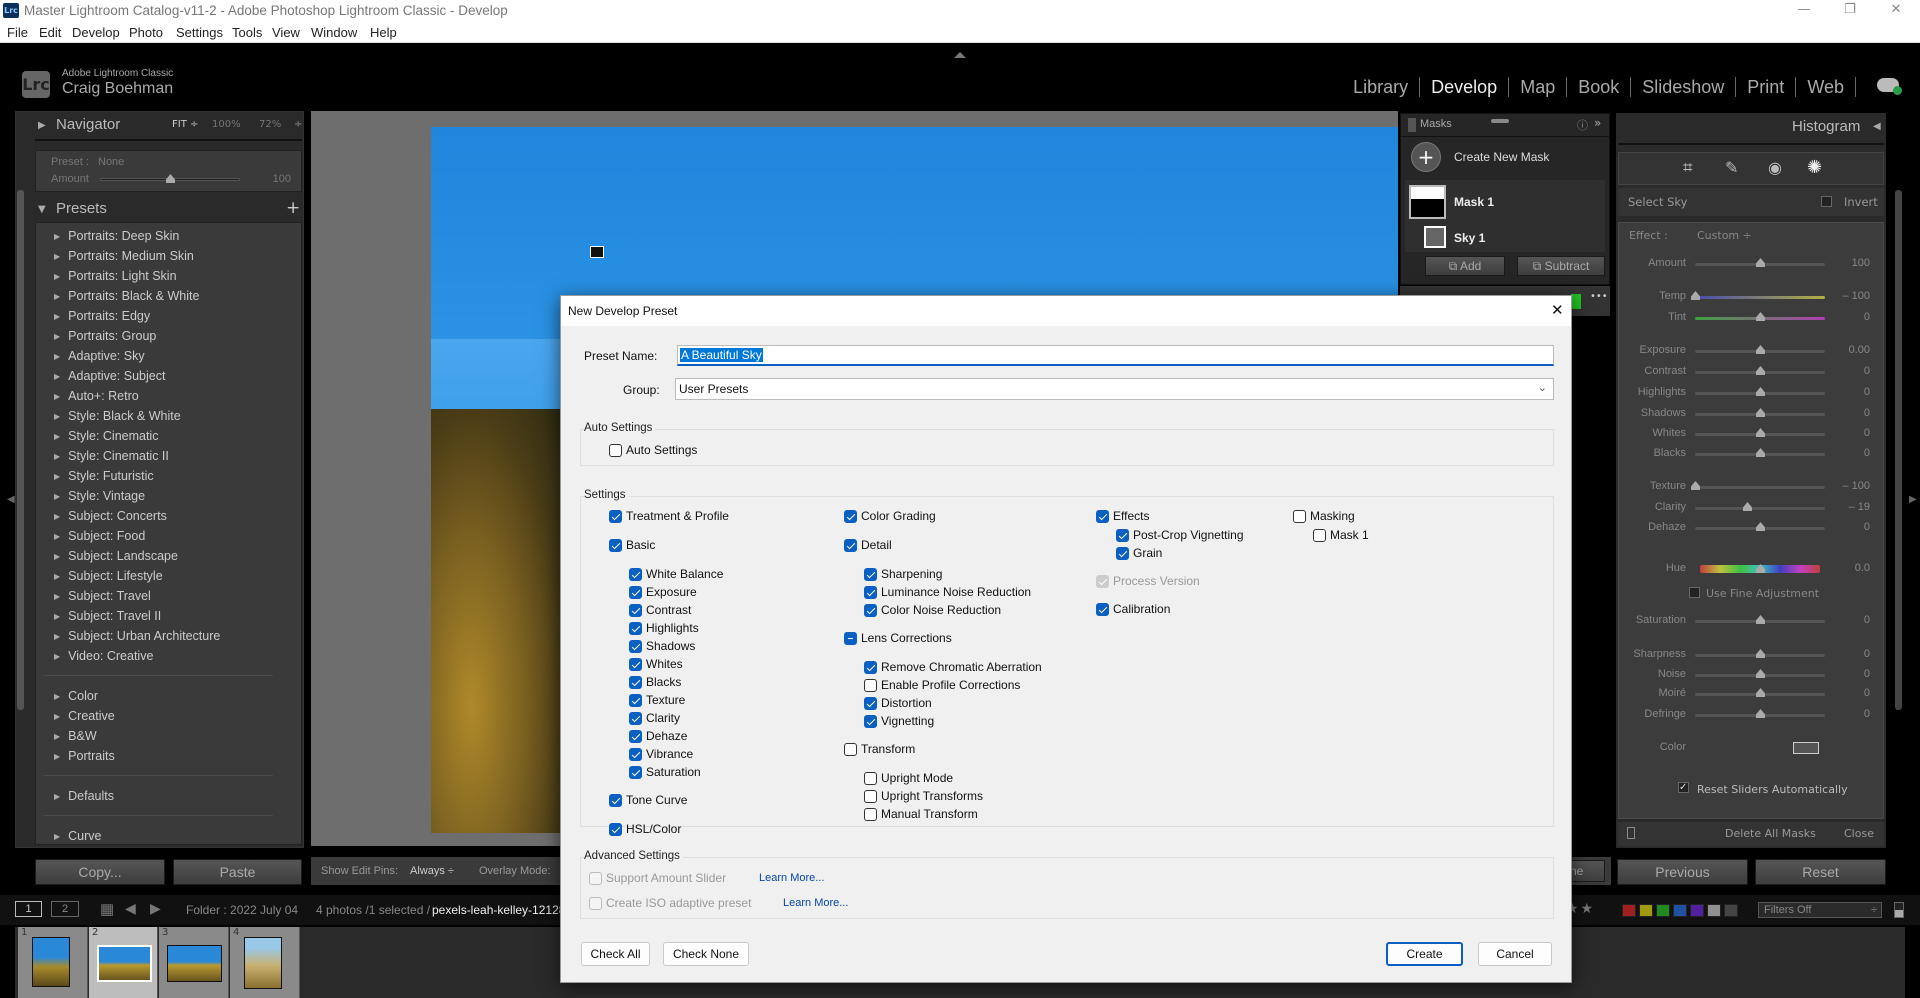 The image size is (1920, 998). Describe the element at coordinates (597, 252) in the screenshot. I see `mask-pin-icon` at that location.